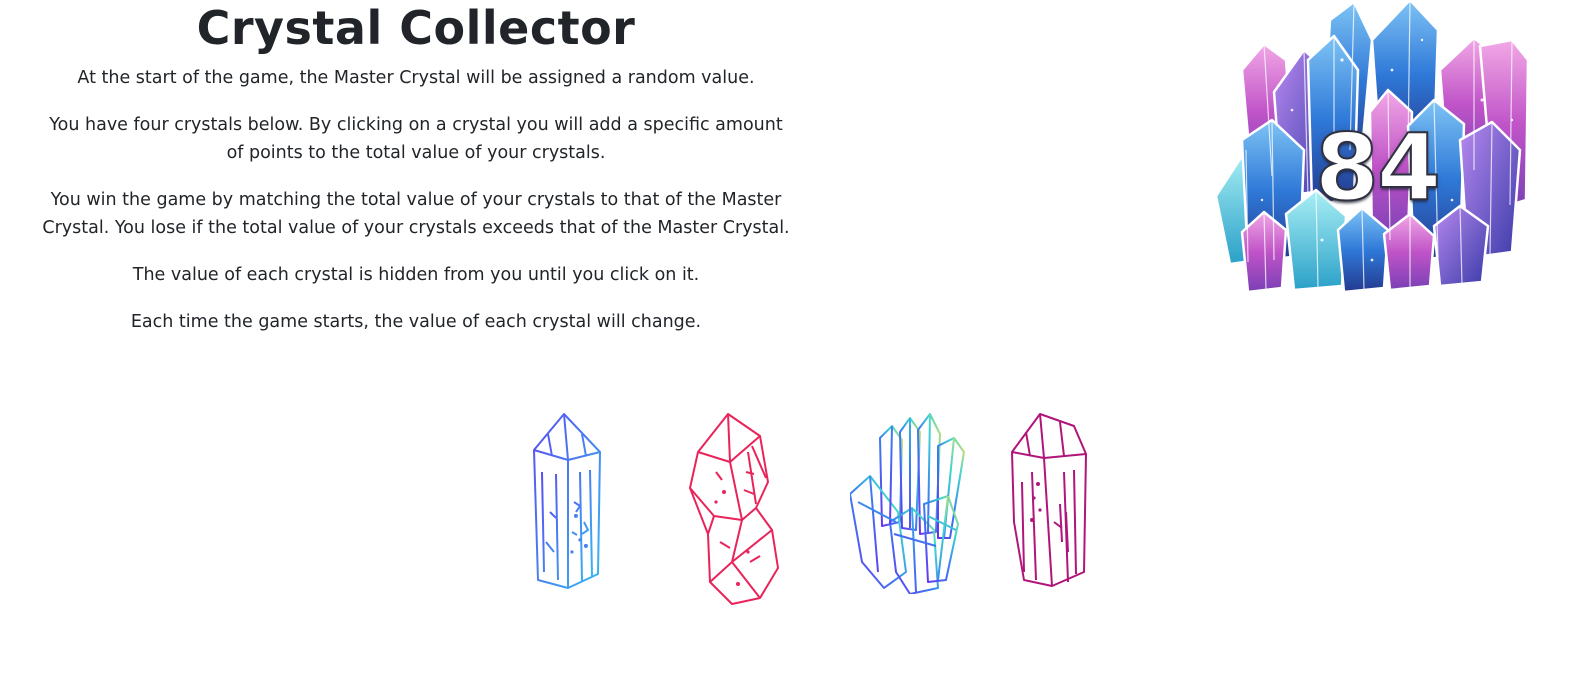 The width and height of the screenshot is (1575, 675). What do you see at coordinates (1378, 167) in the screenshot?
I see `master-crystal-value: 84` at bounding box center [1378, 167].